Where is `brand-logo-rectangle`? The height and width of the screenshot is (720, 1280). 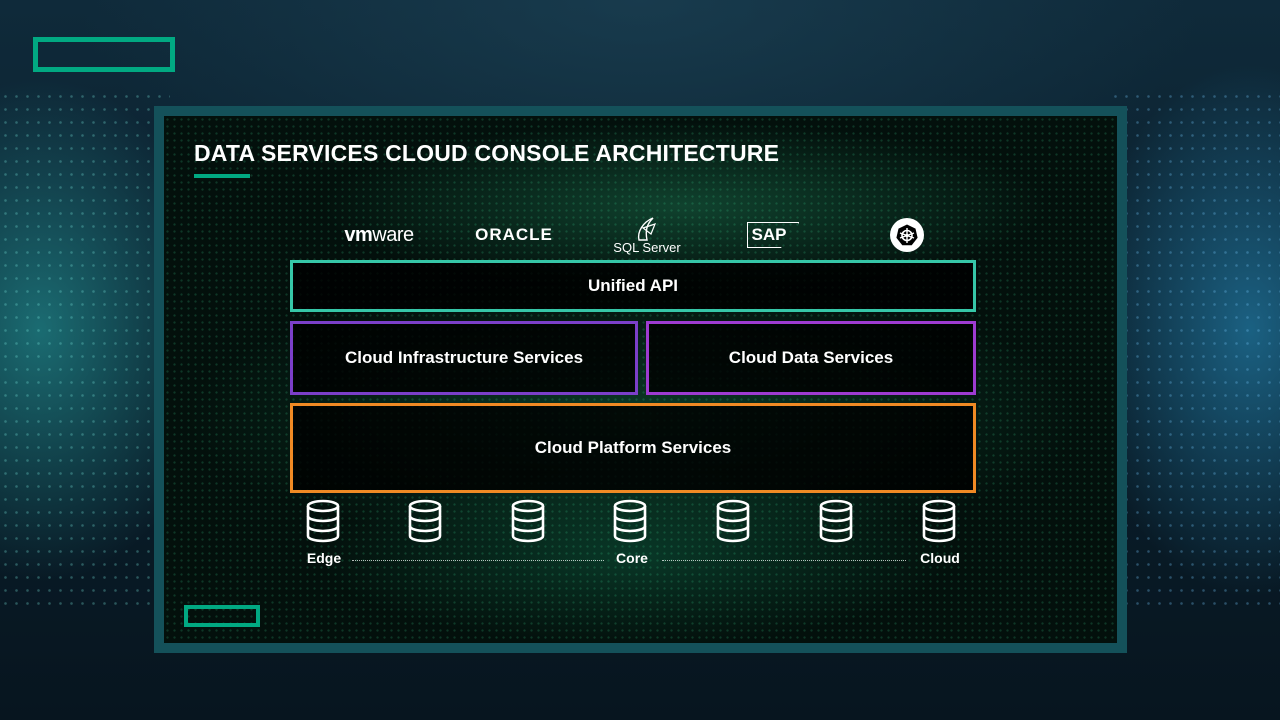 brand-logo-rectangle is located at coordinates (104, 54).